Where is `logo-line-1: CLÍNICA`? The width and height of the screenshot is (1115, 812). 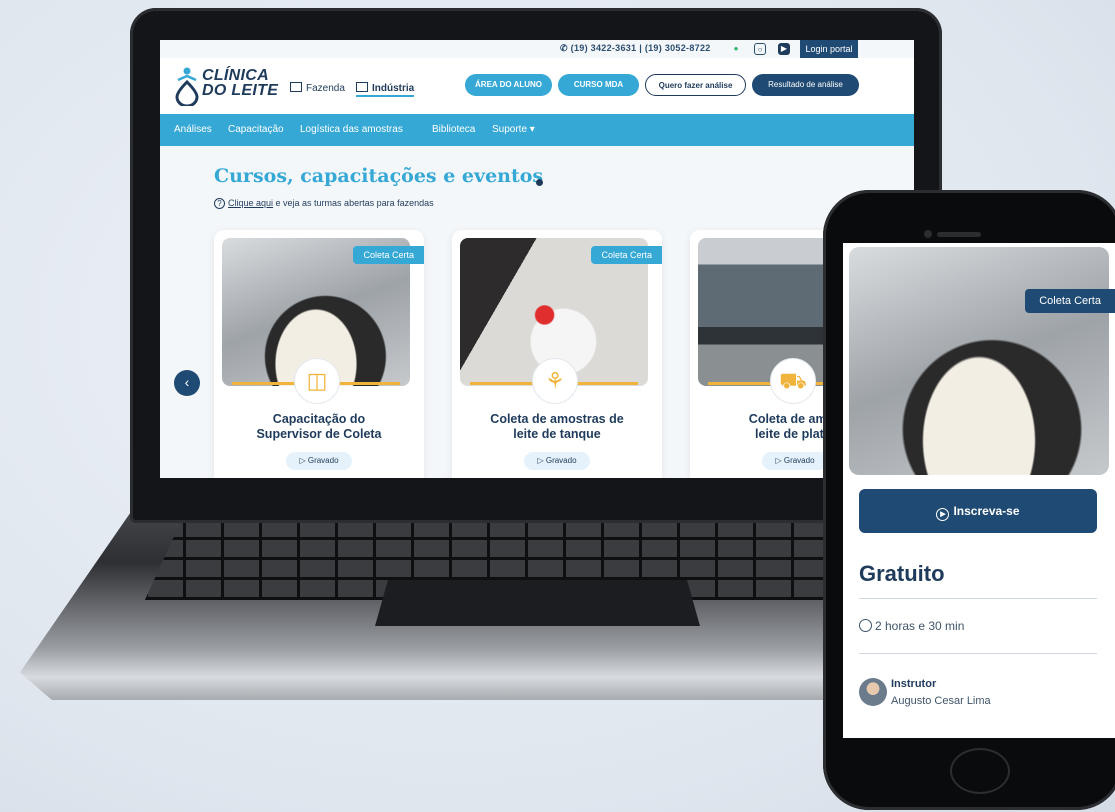 logo-line-1: CLÍNICA is located at coordinates (235, 75).